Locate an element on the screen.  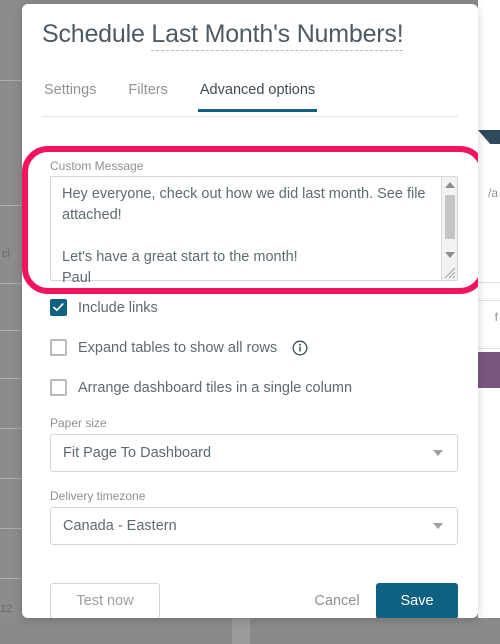
dialog-tabs: Settings Filters Advanced options is located at coordinates (250, 99).